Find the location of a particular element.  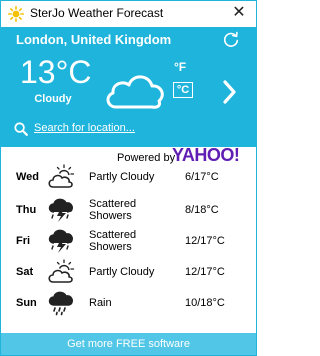

forecast-row: Wed Partly Cloudy 6/17°C is located at coordinates (128, 178).